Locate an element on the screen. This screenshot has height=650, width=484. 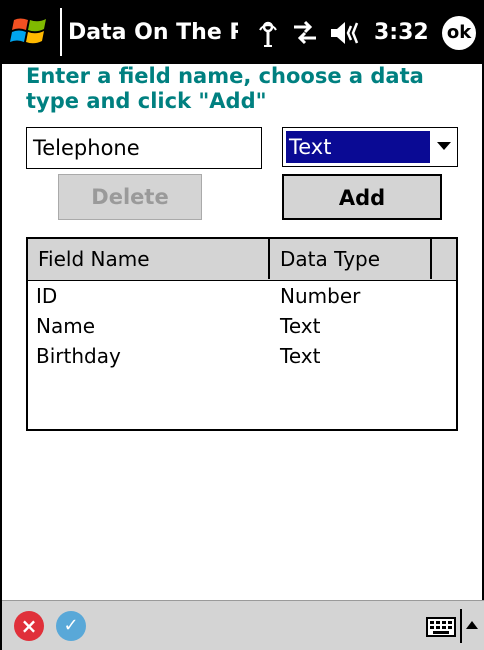
bottom-toolbar: × ✓ is located at coordinates (243, 625).